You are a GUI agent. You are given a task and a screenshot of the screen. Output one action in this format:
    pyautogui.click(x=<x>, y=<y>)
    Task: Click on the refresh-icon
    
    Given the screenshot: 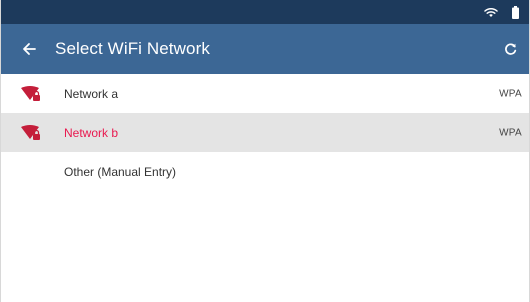 What is the action you would take?
    pyautogui.click(x=510, y=49)
    